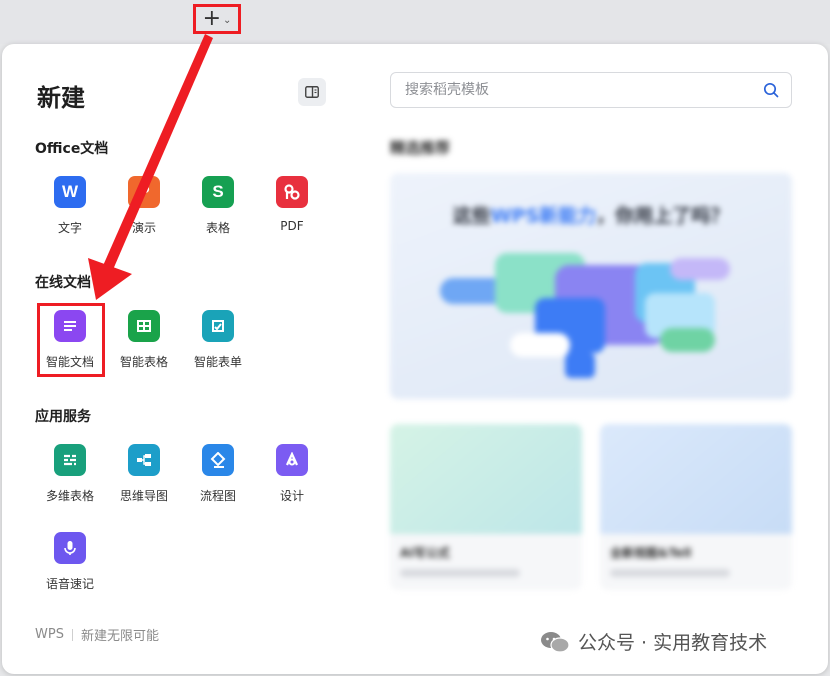 This screenshot has width=830, height=676. I want to click on tile-label: PDF, so click(292, 226).